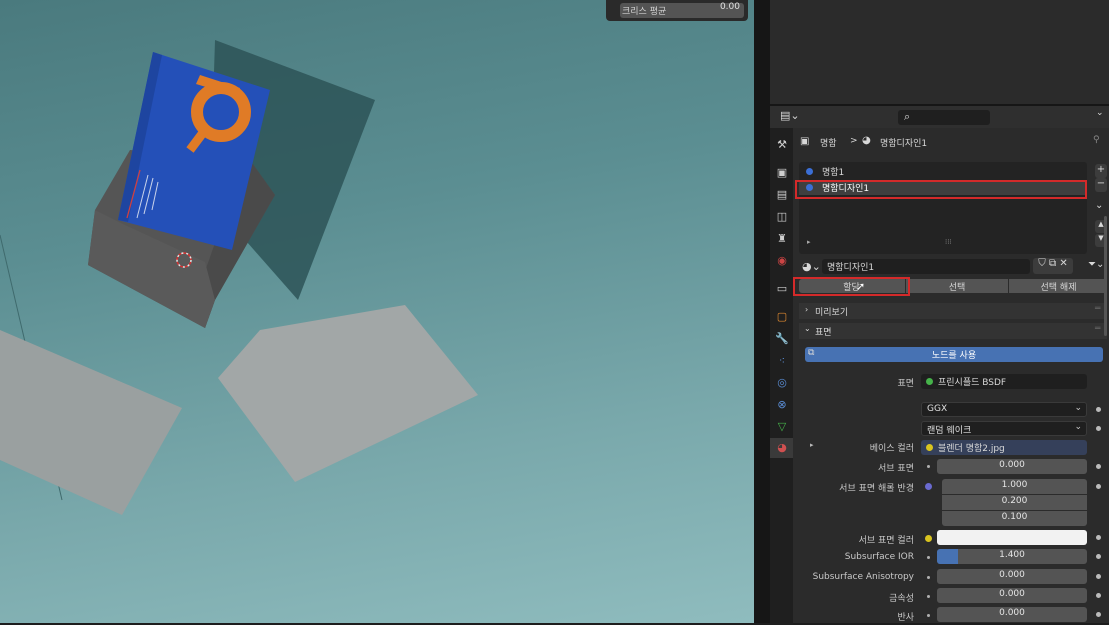  I want to click on subsurface-color-swatch, so click(1012, 537).